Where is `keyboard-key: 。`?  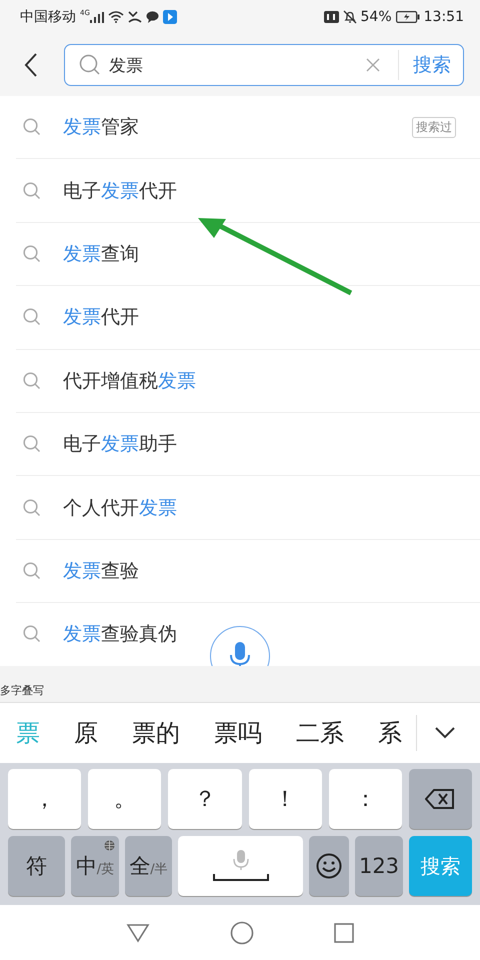
keyboard-key: 。 is located at coordinates (125, 799).